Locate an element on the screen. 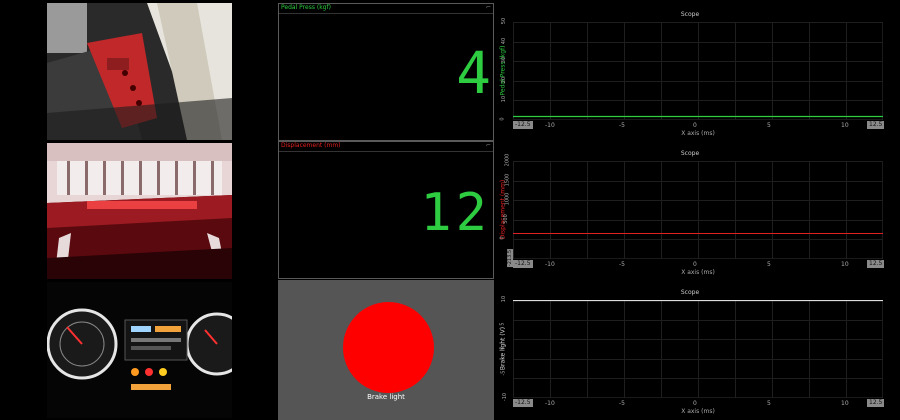 This screenshot has width=900, height=420. y-tick-label: 1500 is located at coordinates (507, 179).